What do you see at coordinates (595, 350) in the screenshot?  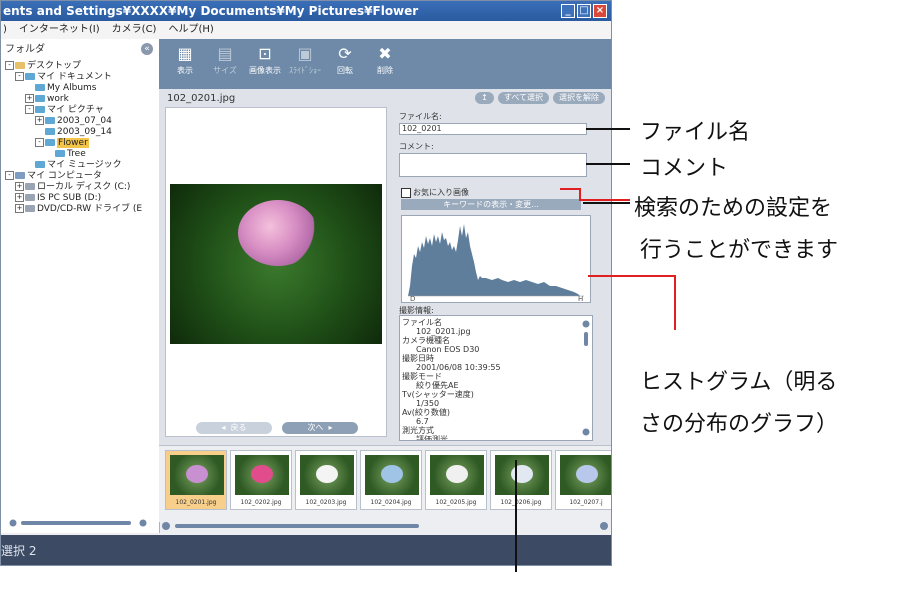 I see `annotation-lines` at bounding box center [595, 350].